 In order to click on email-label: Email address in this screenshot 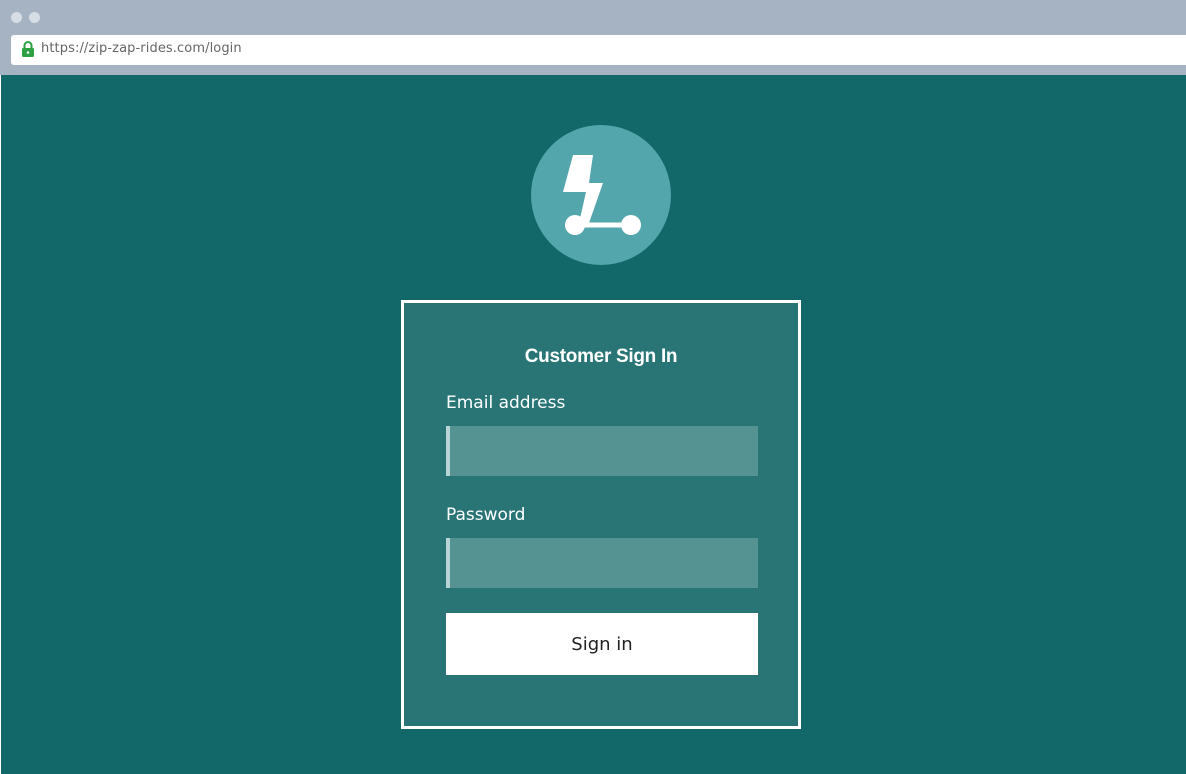, I will do `click(506, 403)`.